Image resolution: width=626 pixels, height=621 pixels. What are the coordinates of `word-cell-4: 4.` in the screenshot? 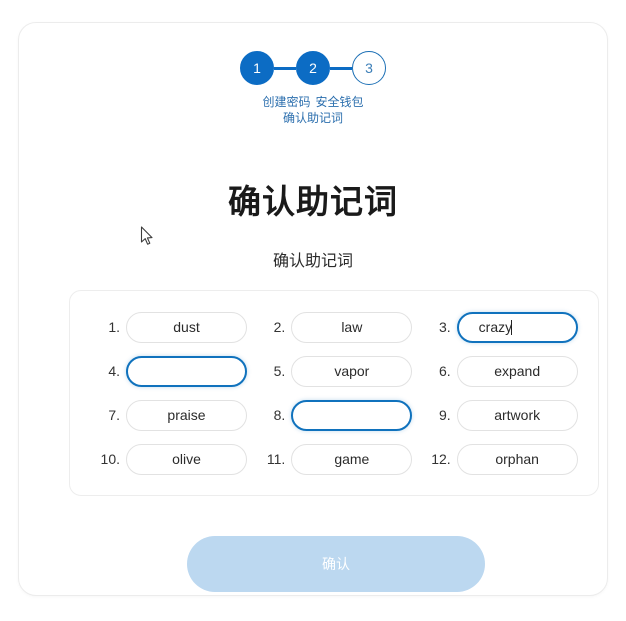 It's located at (168, 371).